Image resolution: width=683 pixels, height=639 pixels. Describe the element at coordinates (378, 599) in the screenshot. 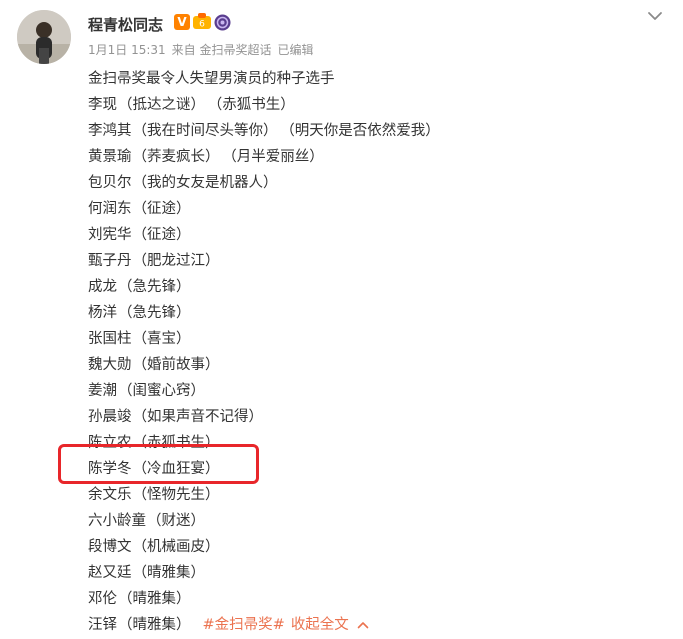

I see `list-item: 邓伦（晴雅集）` at that location.